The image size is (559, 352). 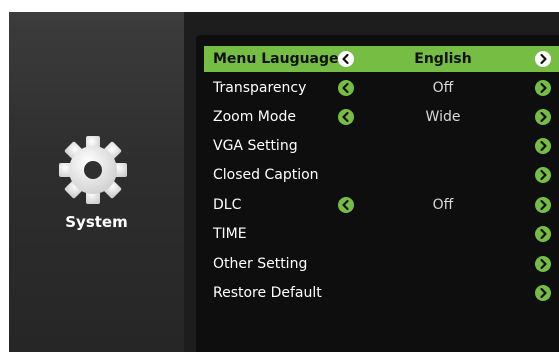 What do you see at coordinates (381, 234) in the screenshot?
I see `menu-item: TIME` at bounding box center [381, 234].